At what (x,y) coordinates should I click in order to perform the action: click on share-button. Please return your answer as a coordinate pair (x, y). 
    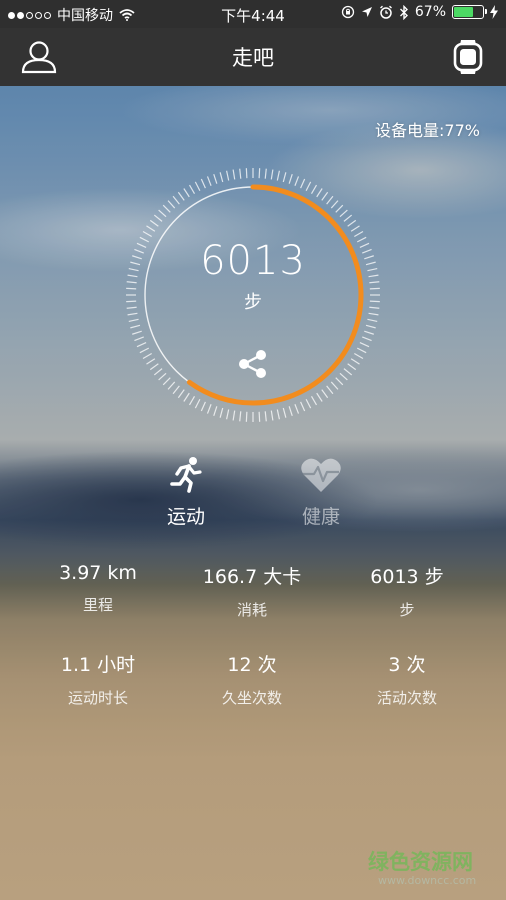
    Looking at the image, I should click on (253, 364).